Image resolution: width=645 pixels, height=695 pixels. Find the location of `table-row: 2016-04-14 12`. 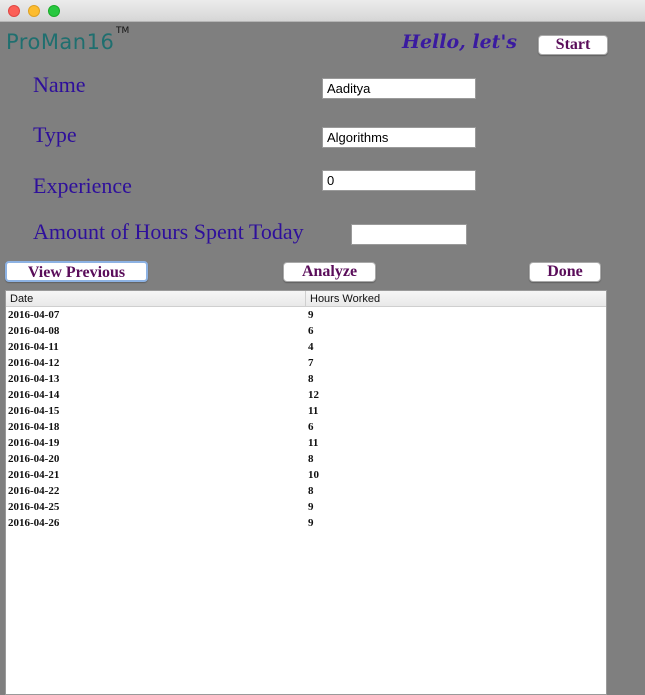

table-row: 2016-04-14 12 is located at coordinates (306, 395).